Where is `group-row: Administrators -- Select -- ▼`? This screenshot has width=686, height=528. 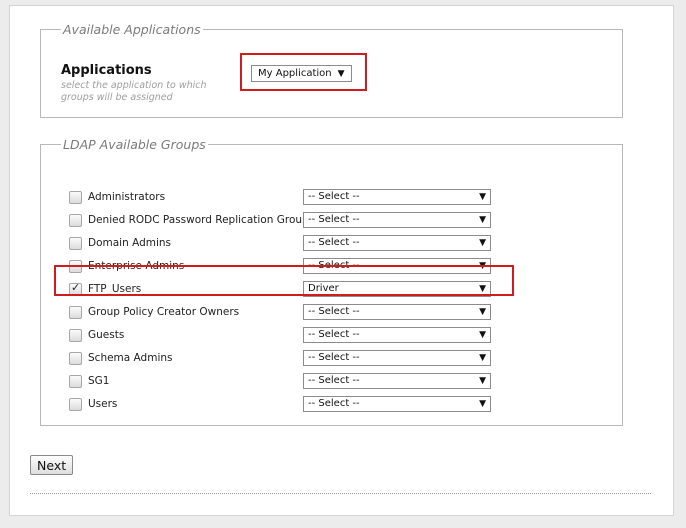
group-row: Administrators -- Select -- ▼ is located at coordinates (331, 198).